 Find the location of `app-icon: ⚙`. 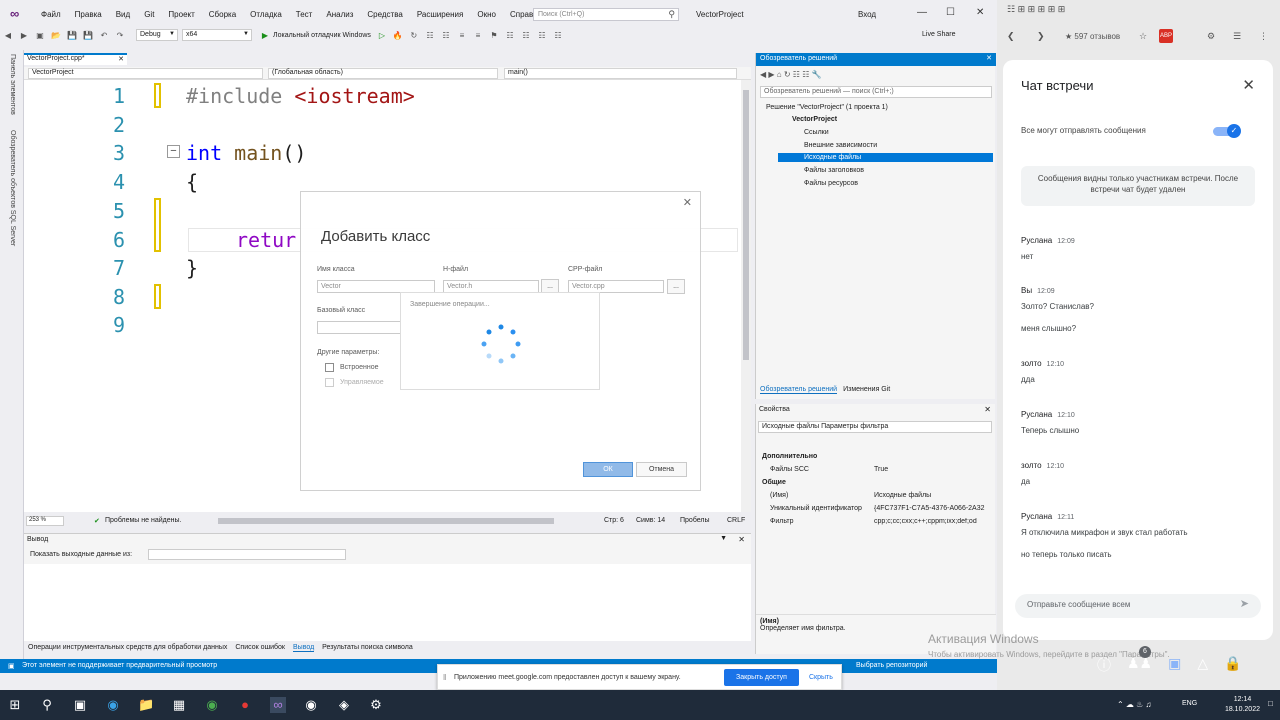

app-icon: ⚙ is located at coordinates (376, 705).